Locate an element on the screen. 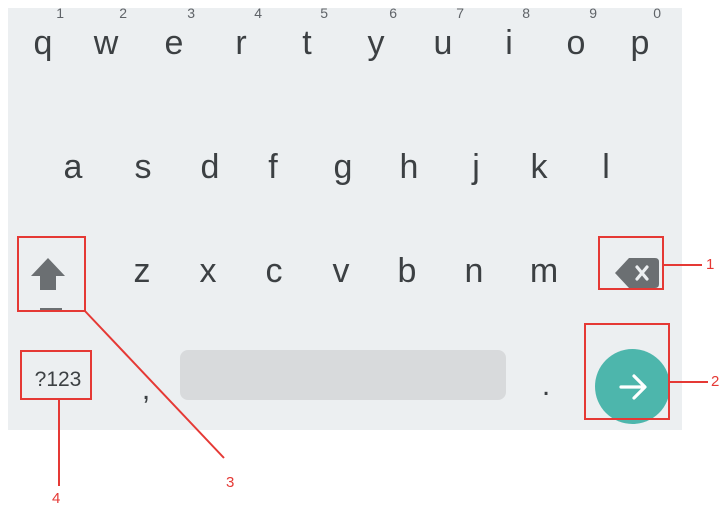 The height and width of the screenshot is (508, 721). key-label: v is located at coordinates (341, 271).